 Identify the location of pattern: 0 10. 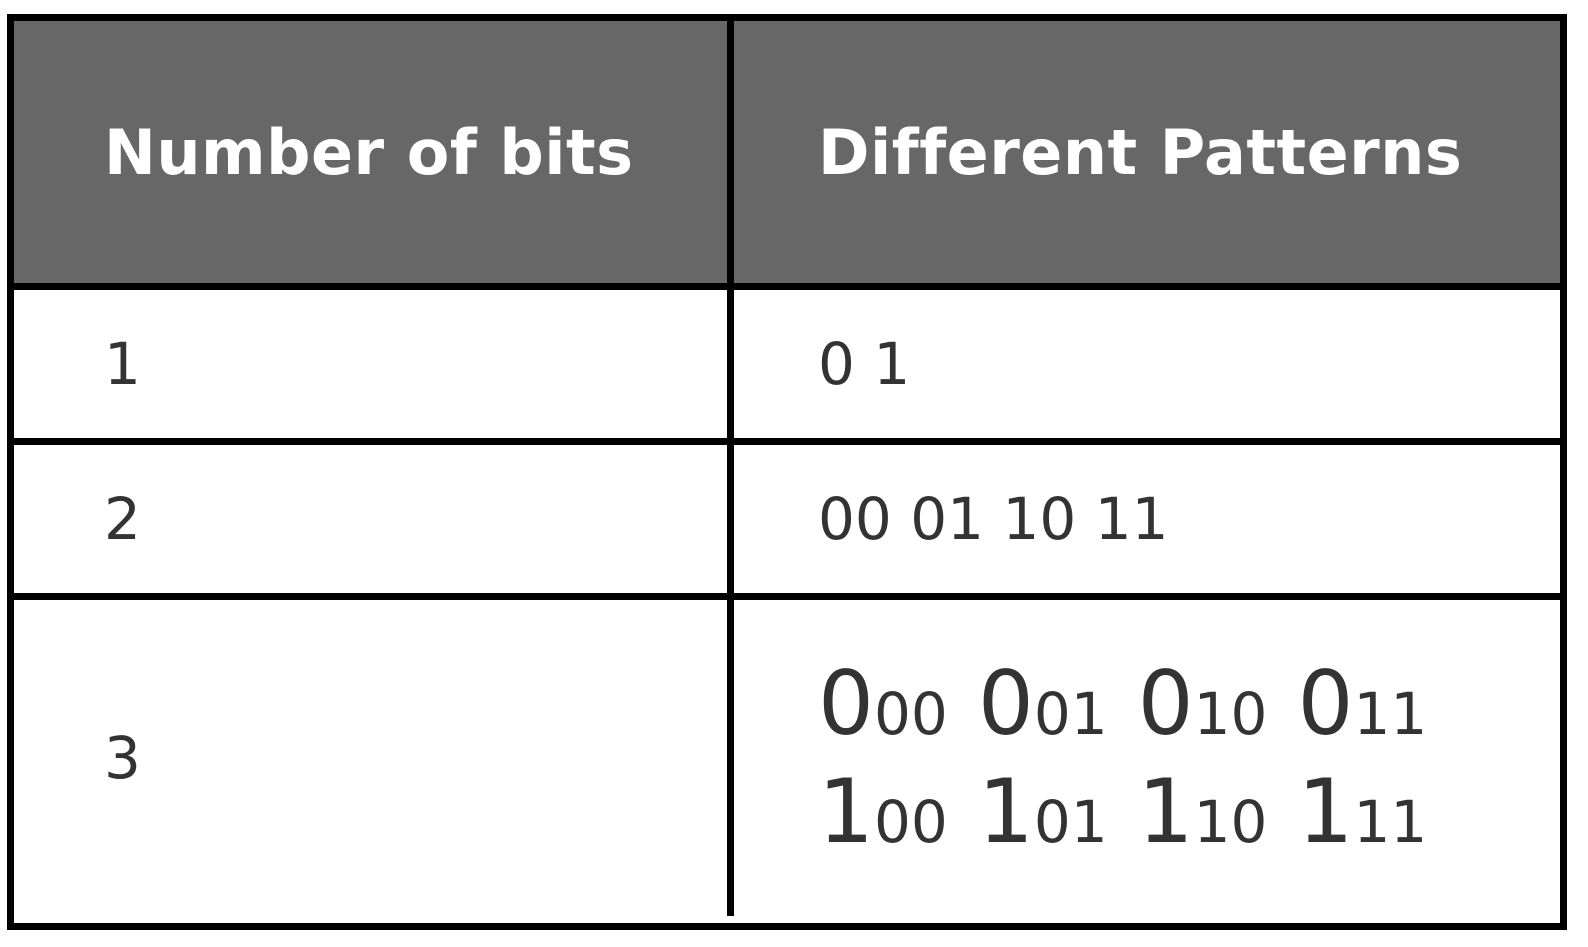
(1203, 704).